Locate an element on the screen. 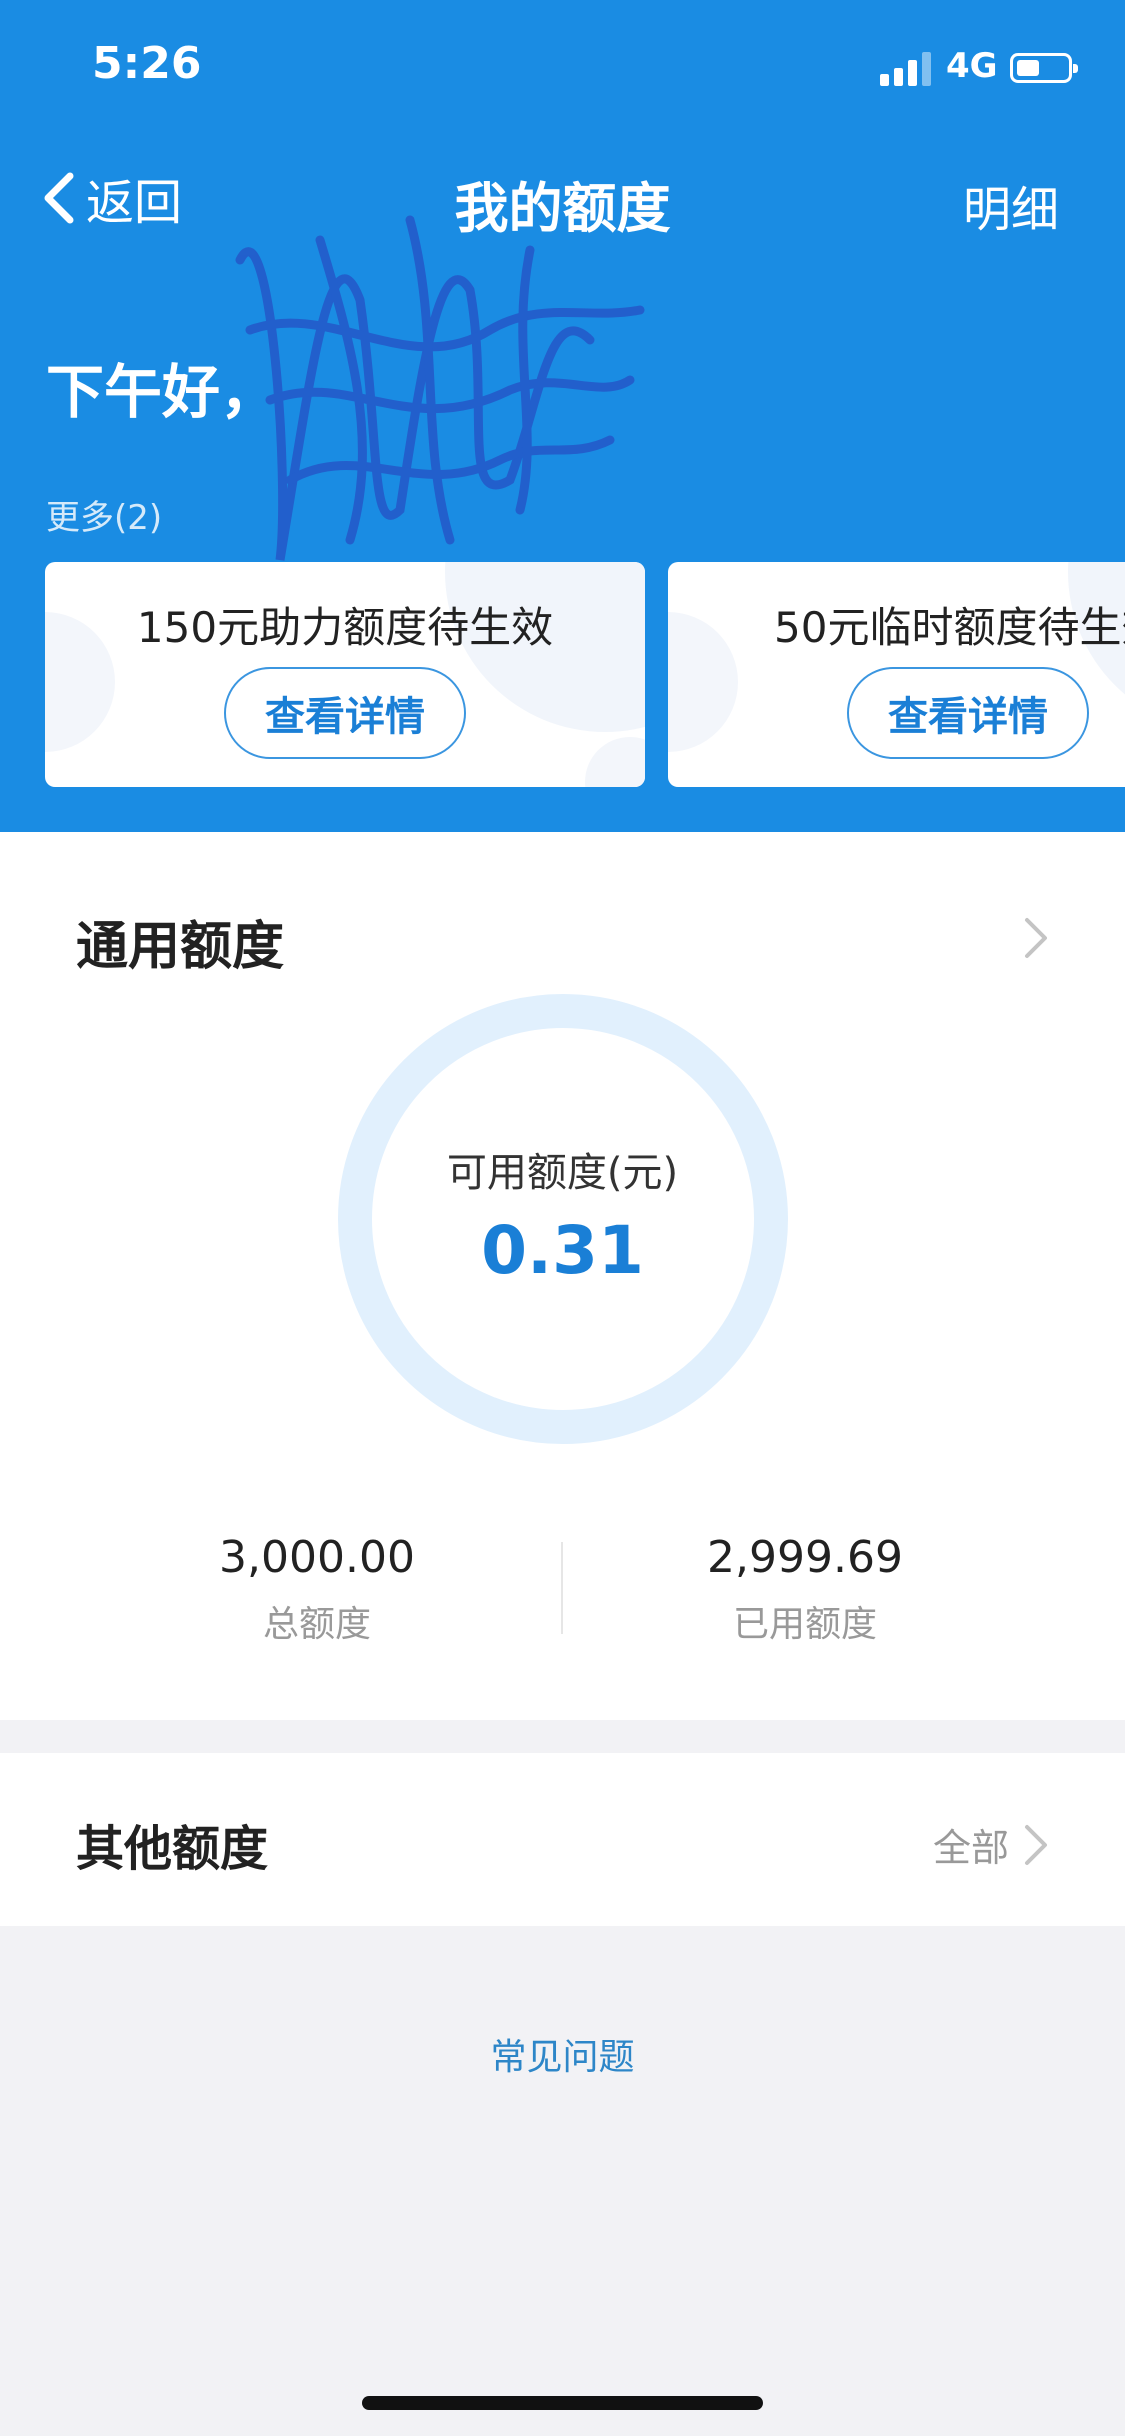 The height and width of the screenshot is (2436, 1125). status-bar: 5:26 4G is located at coordinates (562, 67).